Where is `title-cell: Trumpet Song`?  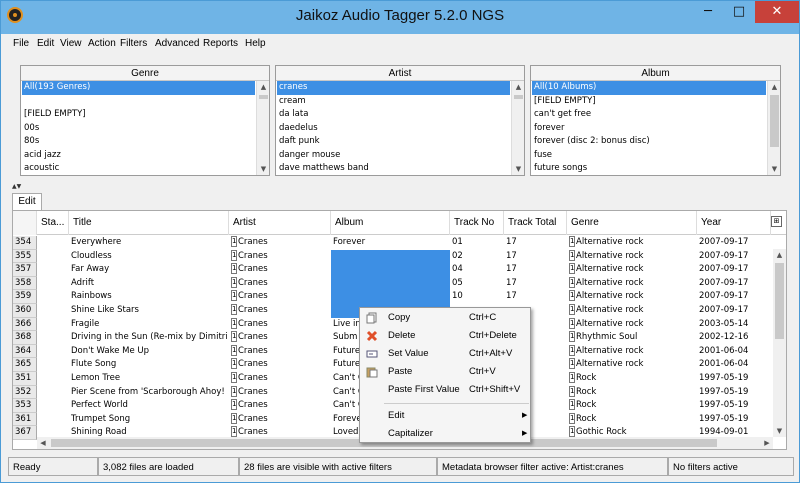
title-cell: Trumpet Song is located at coordinates (149, 420).